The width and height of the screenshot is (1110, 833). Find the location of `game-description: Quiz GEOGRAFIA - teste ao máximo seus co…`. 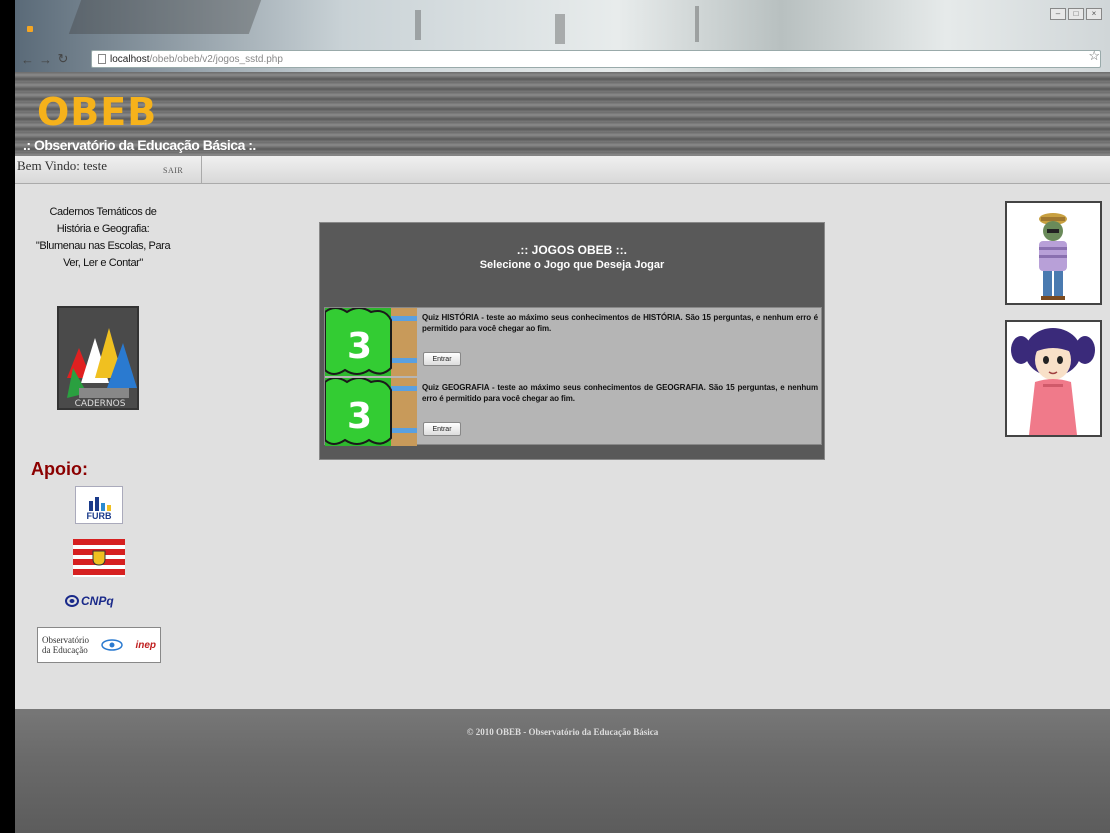

game-description: Quiz GEOGRAFIA - teste ao máximo seus co… is located at coordinates (620, 393).